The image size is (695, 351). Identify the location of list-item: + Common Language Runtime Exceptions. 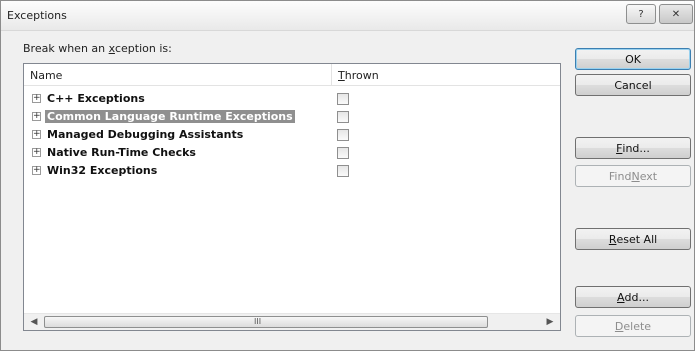
(292, 117).